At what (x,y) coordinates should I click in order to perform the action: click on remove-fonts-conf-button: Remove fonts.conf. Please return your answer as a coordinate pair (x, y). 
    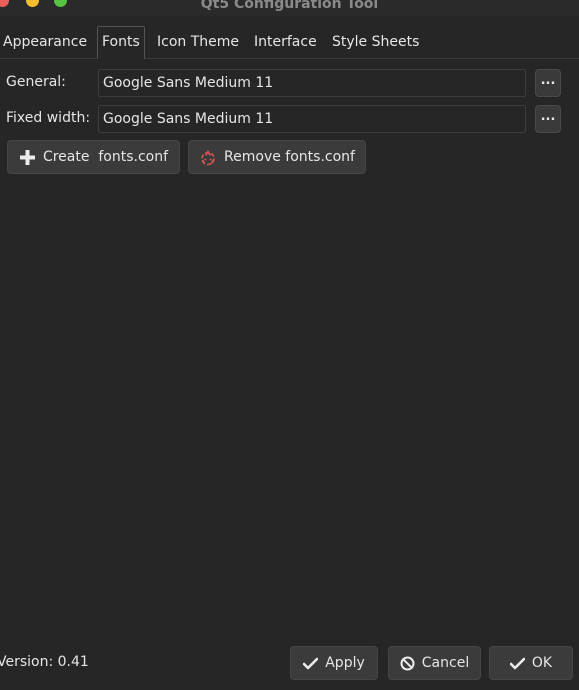
    Looking at the image, I should click on (277, 157).